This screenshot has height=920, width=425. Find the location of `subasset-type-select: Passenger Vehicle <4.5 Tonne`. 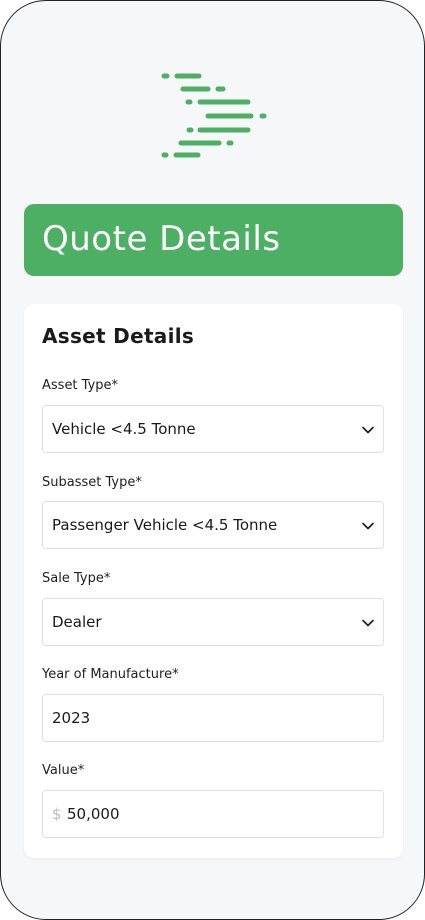

subasset-type-select: Passenger Vehicle <4.5 Tonne is located at coordinates (213, 525).